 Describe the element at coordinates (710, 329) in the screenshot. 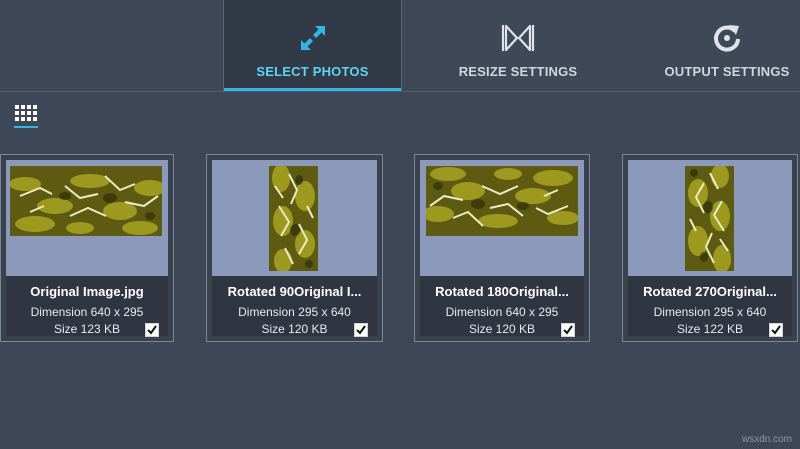

I see `photo-size: Size 122 KB` at that location.